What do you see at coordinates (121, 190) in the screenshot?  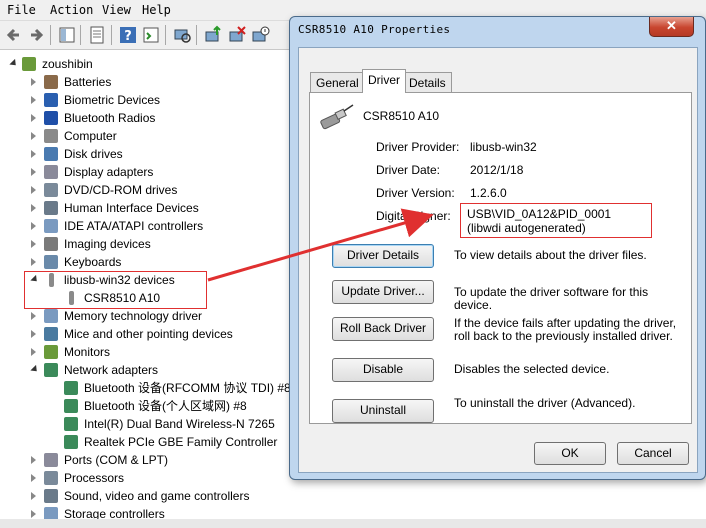 I see `tree-item-label: DVD/CD-ROM drives` at bounding box center [121, 190].